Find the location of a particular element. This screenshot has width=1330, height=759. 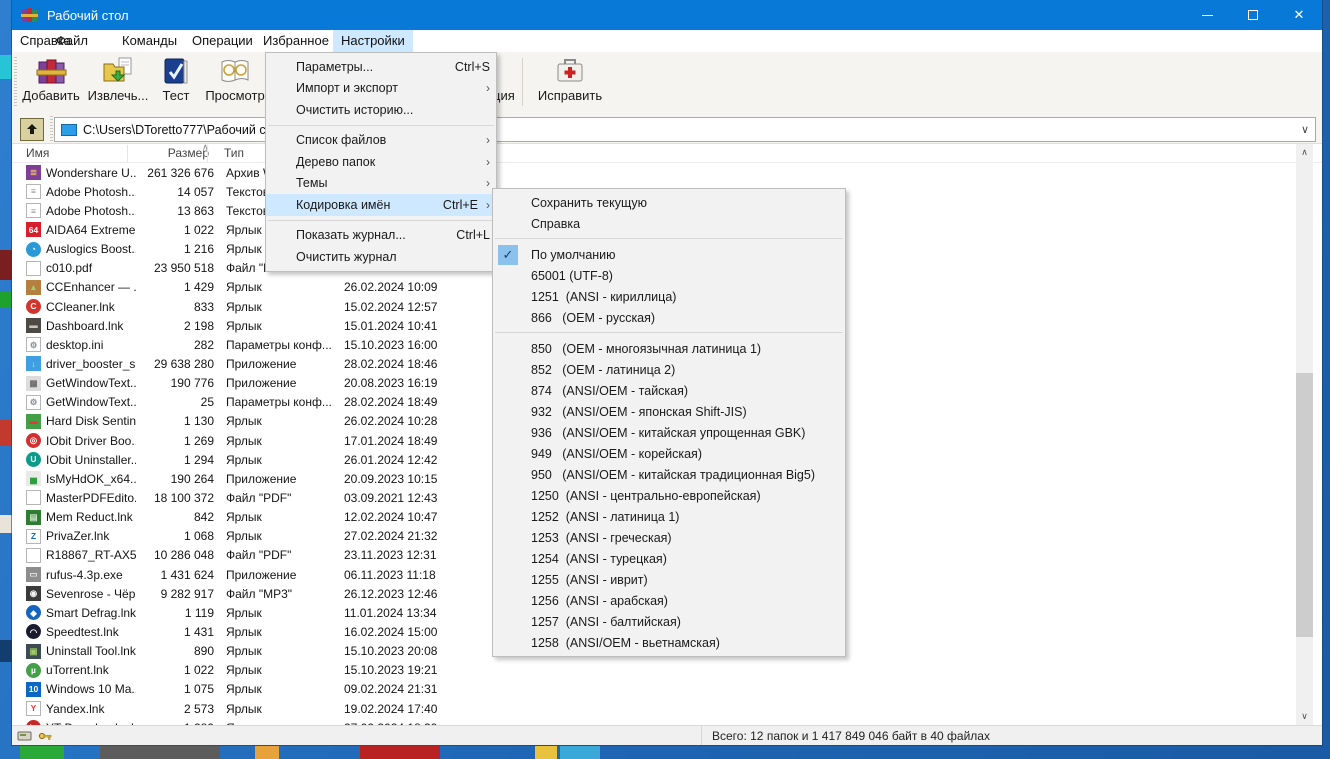

chevron-down-icon: ∨ is located at coordinates (1305, 129).